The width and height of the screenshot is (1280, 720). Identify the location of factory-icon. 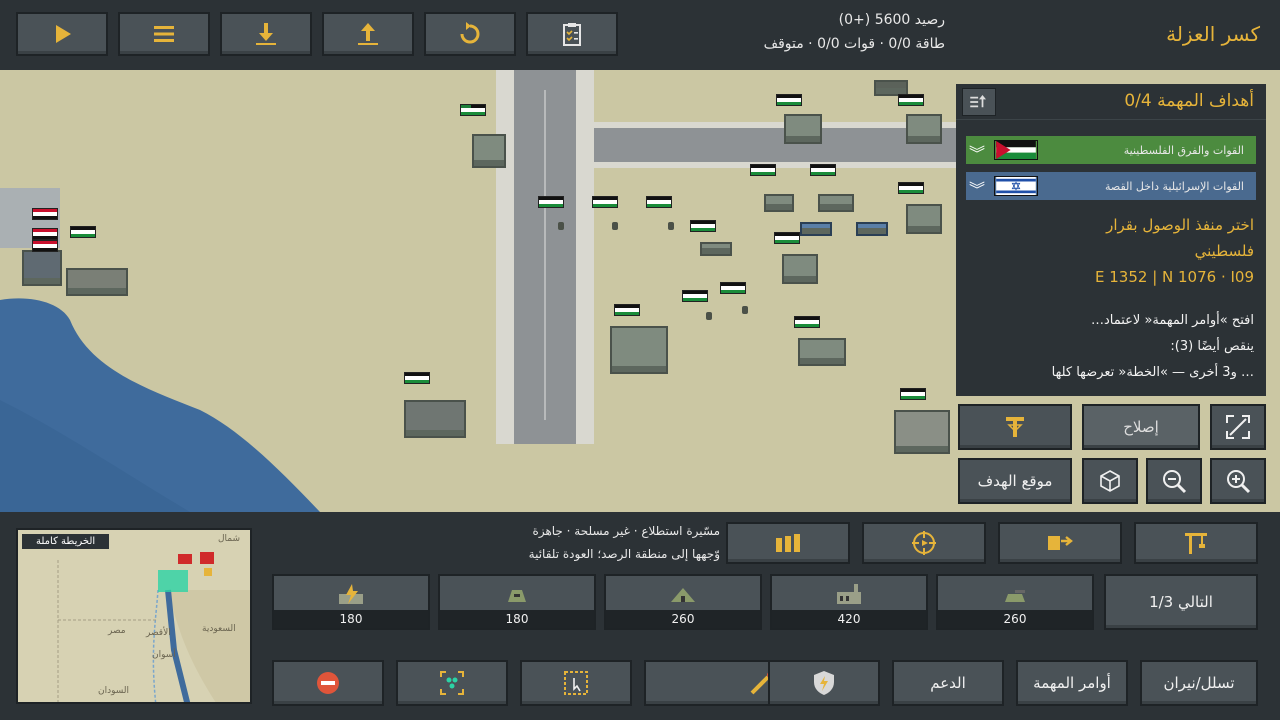
(849, 594).